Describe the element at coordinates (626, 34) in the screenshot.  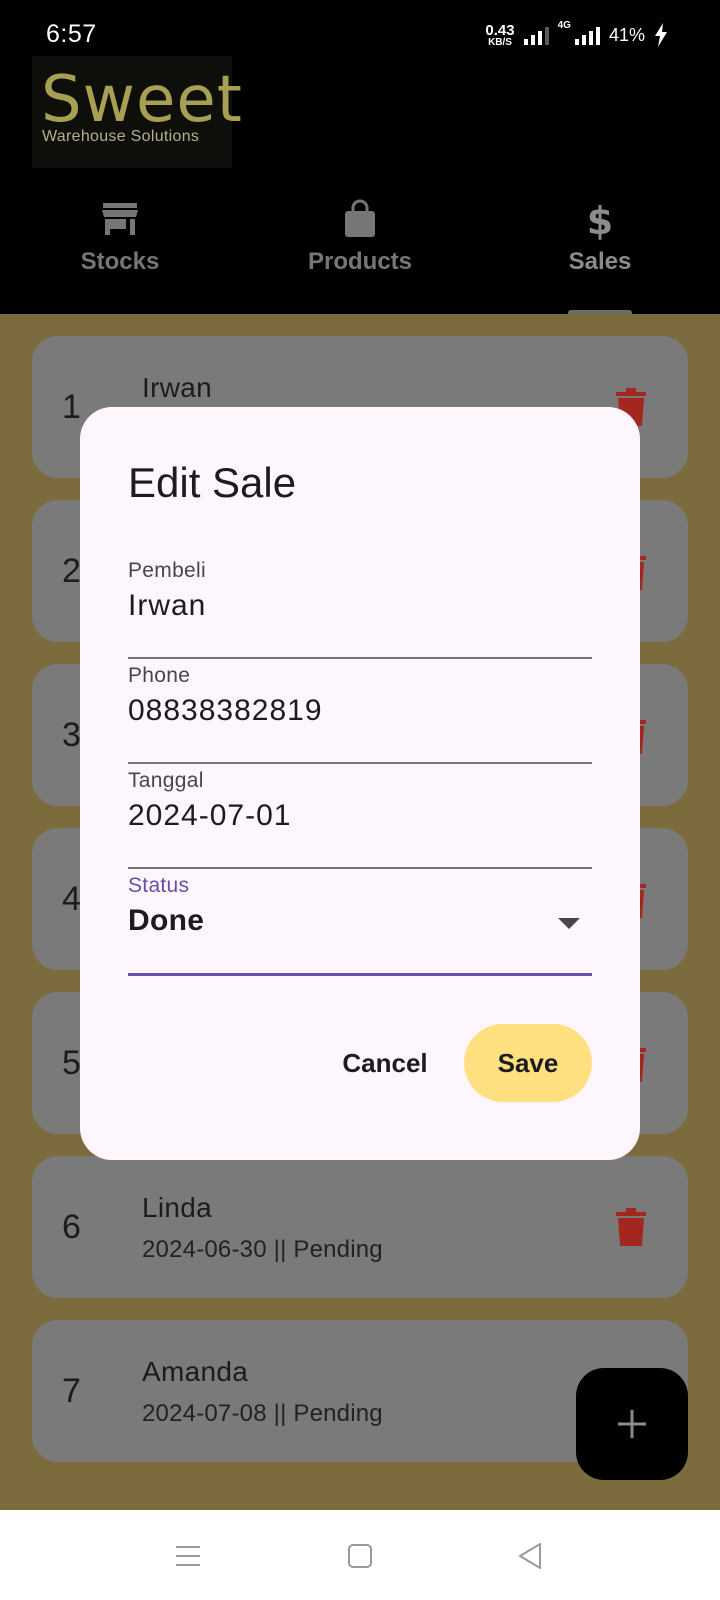
I see `battery-percentage: 41%` at that location.